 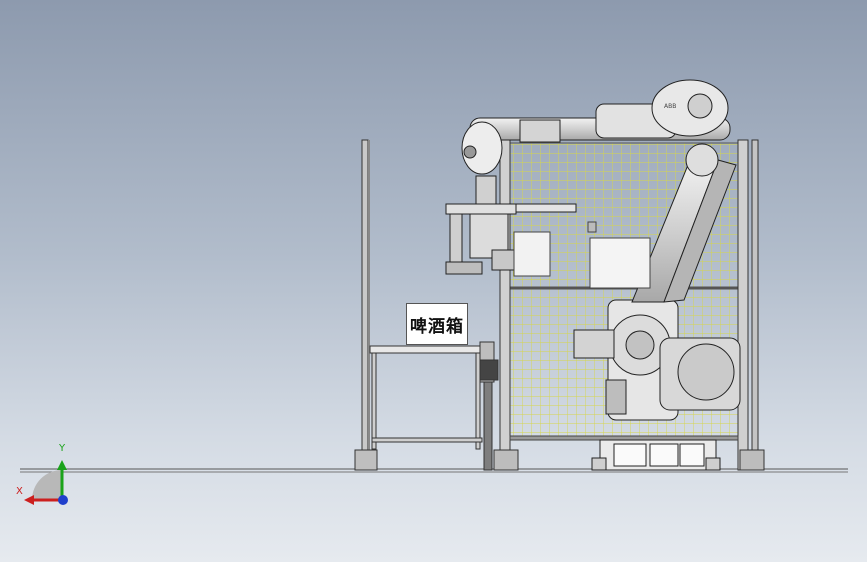 I want to click on coordinate-triad, so click(x=46, y=482).